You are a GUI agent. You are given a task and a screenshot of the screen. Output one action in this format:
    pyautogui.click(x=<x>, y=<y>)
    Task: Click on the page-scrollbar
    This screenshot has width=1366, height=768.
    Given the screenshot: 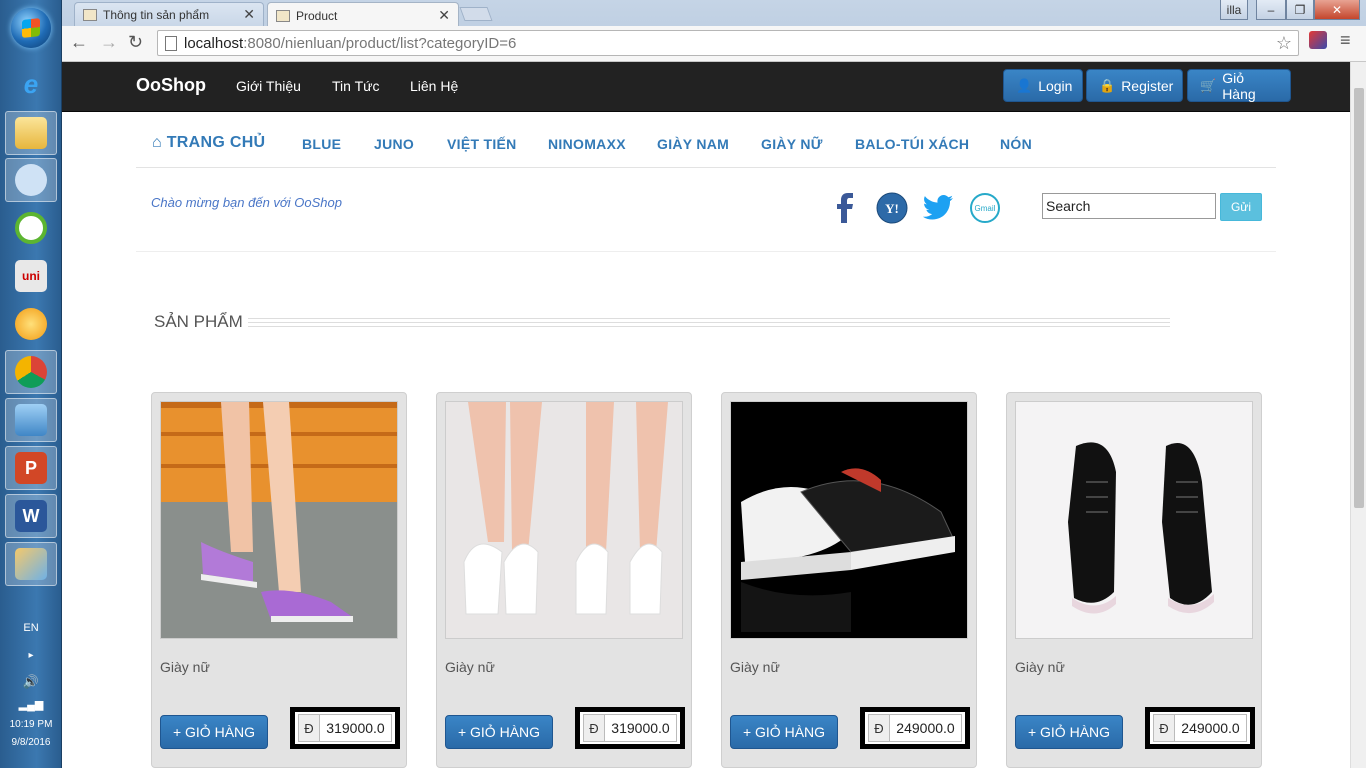 What is the action you would take?
    pyautogui.click(x=1358, y=415)
    